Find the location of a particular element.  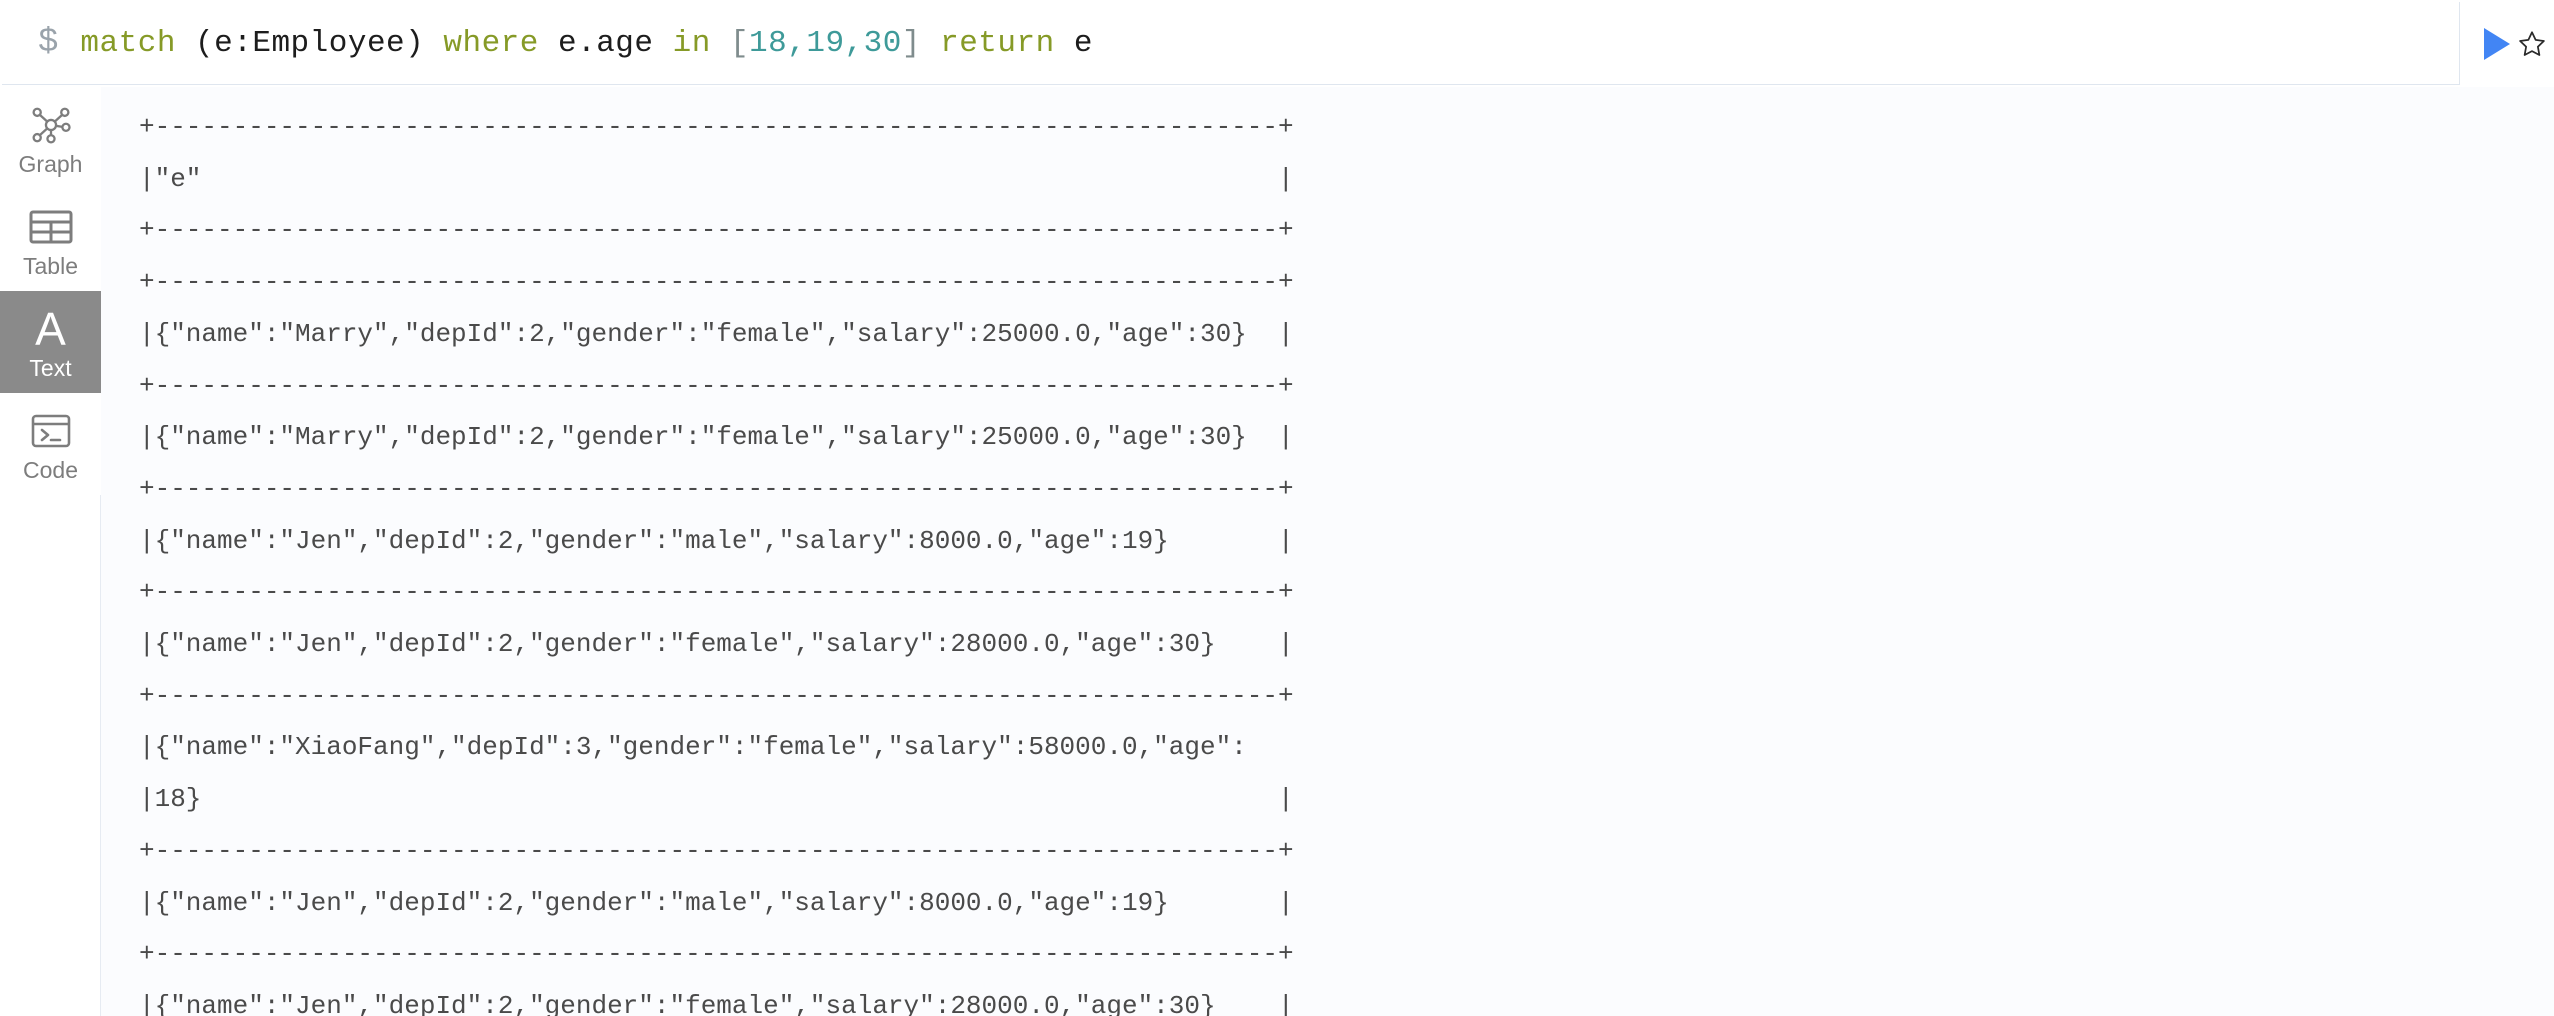

favorite-button is located at coordinates (2532, 43).